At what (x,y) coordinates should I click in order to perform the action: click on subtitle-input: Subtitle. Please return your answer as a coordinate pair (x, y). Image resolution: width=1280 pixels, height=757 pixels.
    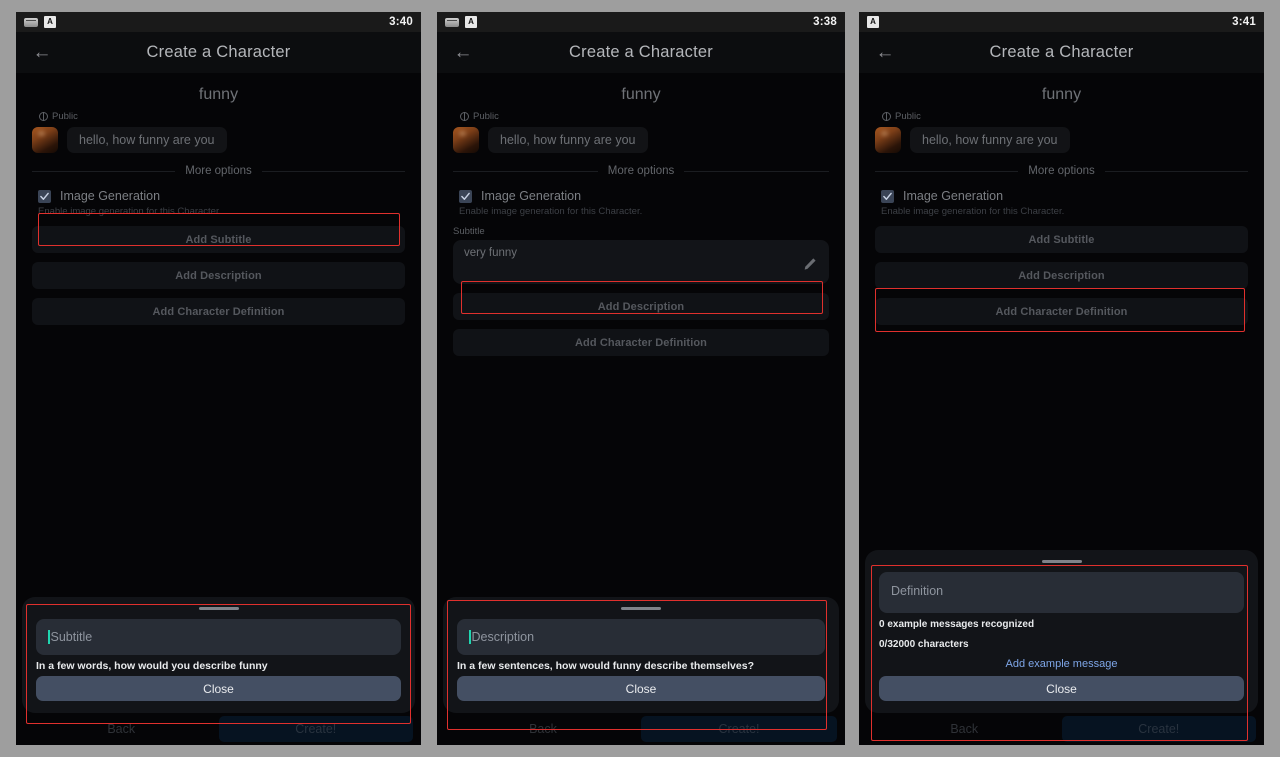
    Looking at the image, I should click on (218, 637).